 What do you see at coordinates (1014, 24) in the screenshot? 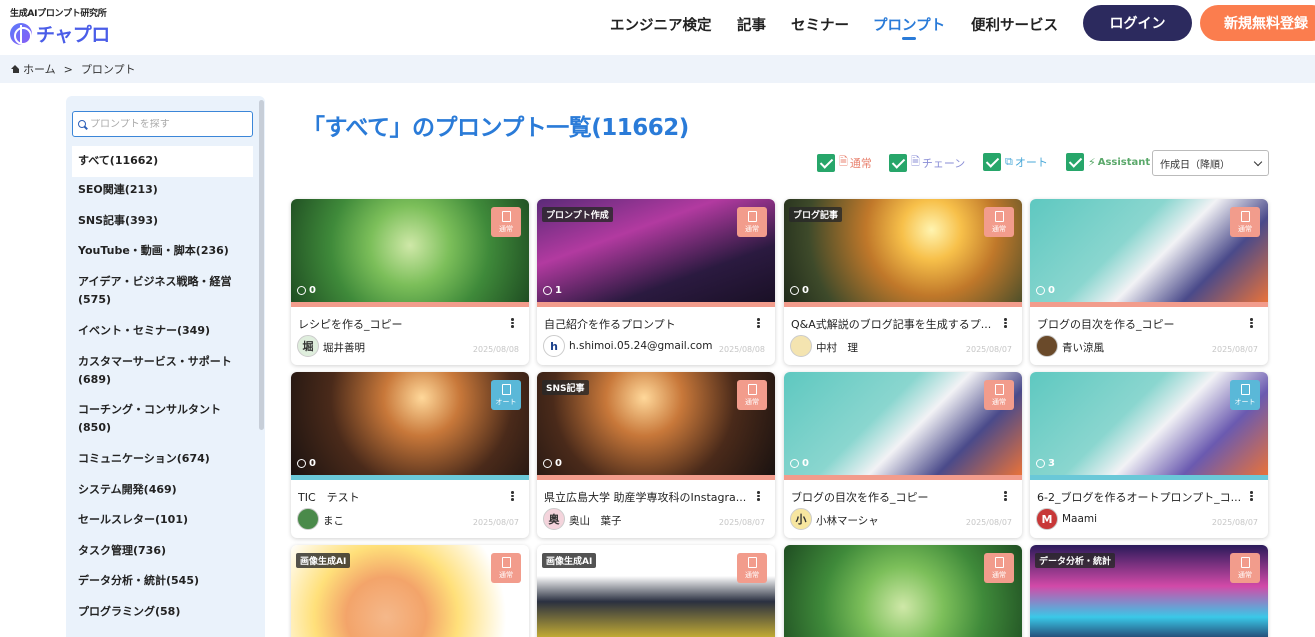
I see `nav-useful-services: 便利サービス` at bounding box center [1014, 24].